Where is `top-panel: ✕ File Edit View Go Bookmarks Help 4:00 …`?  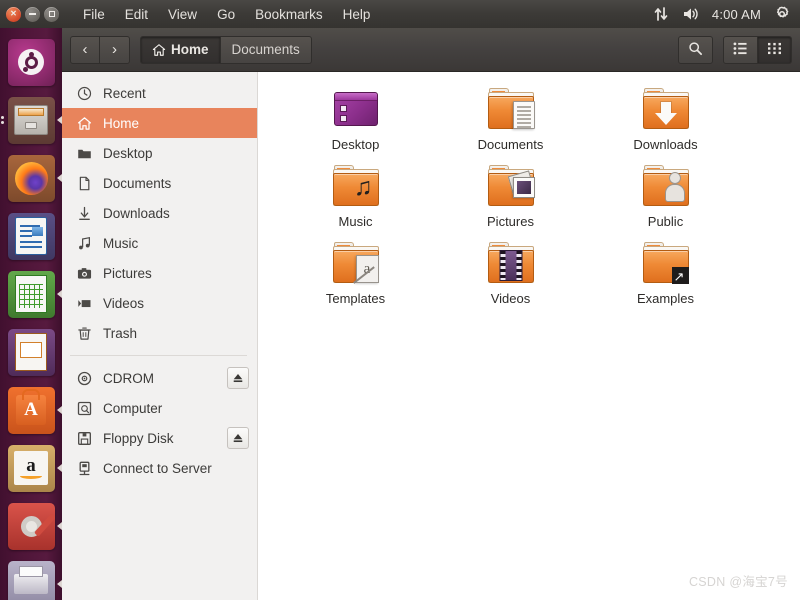 top-panel: ✕ File Edit View Go Bookmarks Help 4:00 … is located at coordinates (400, 14).